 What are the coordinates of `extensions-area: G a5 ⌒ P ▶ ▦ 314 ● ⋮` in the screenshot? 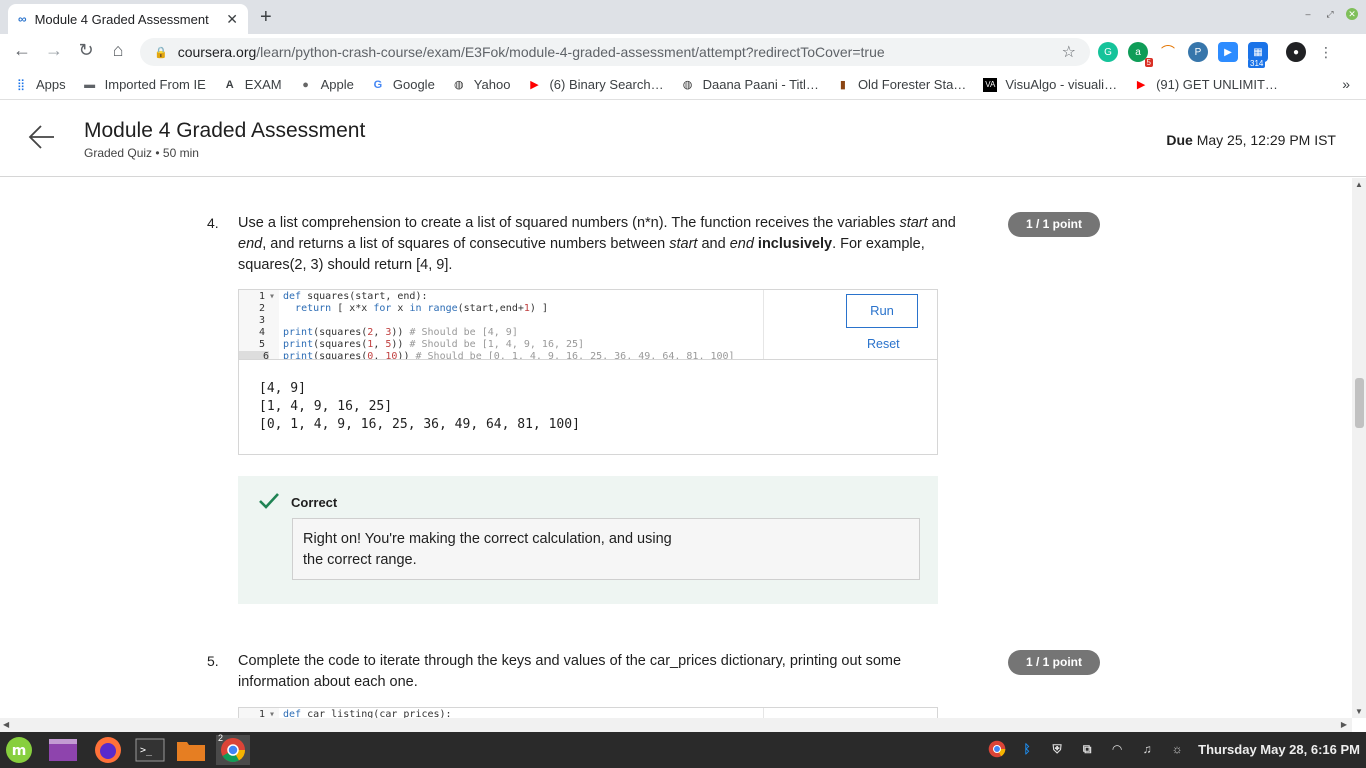 It's located at (1217, 55).